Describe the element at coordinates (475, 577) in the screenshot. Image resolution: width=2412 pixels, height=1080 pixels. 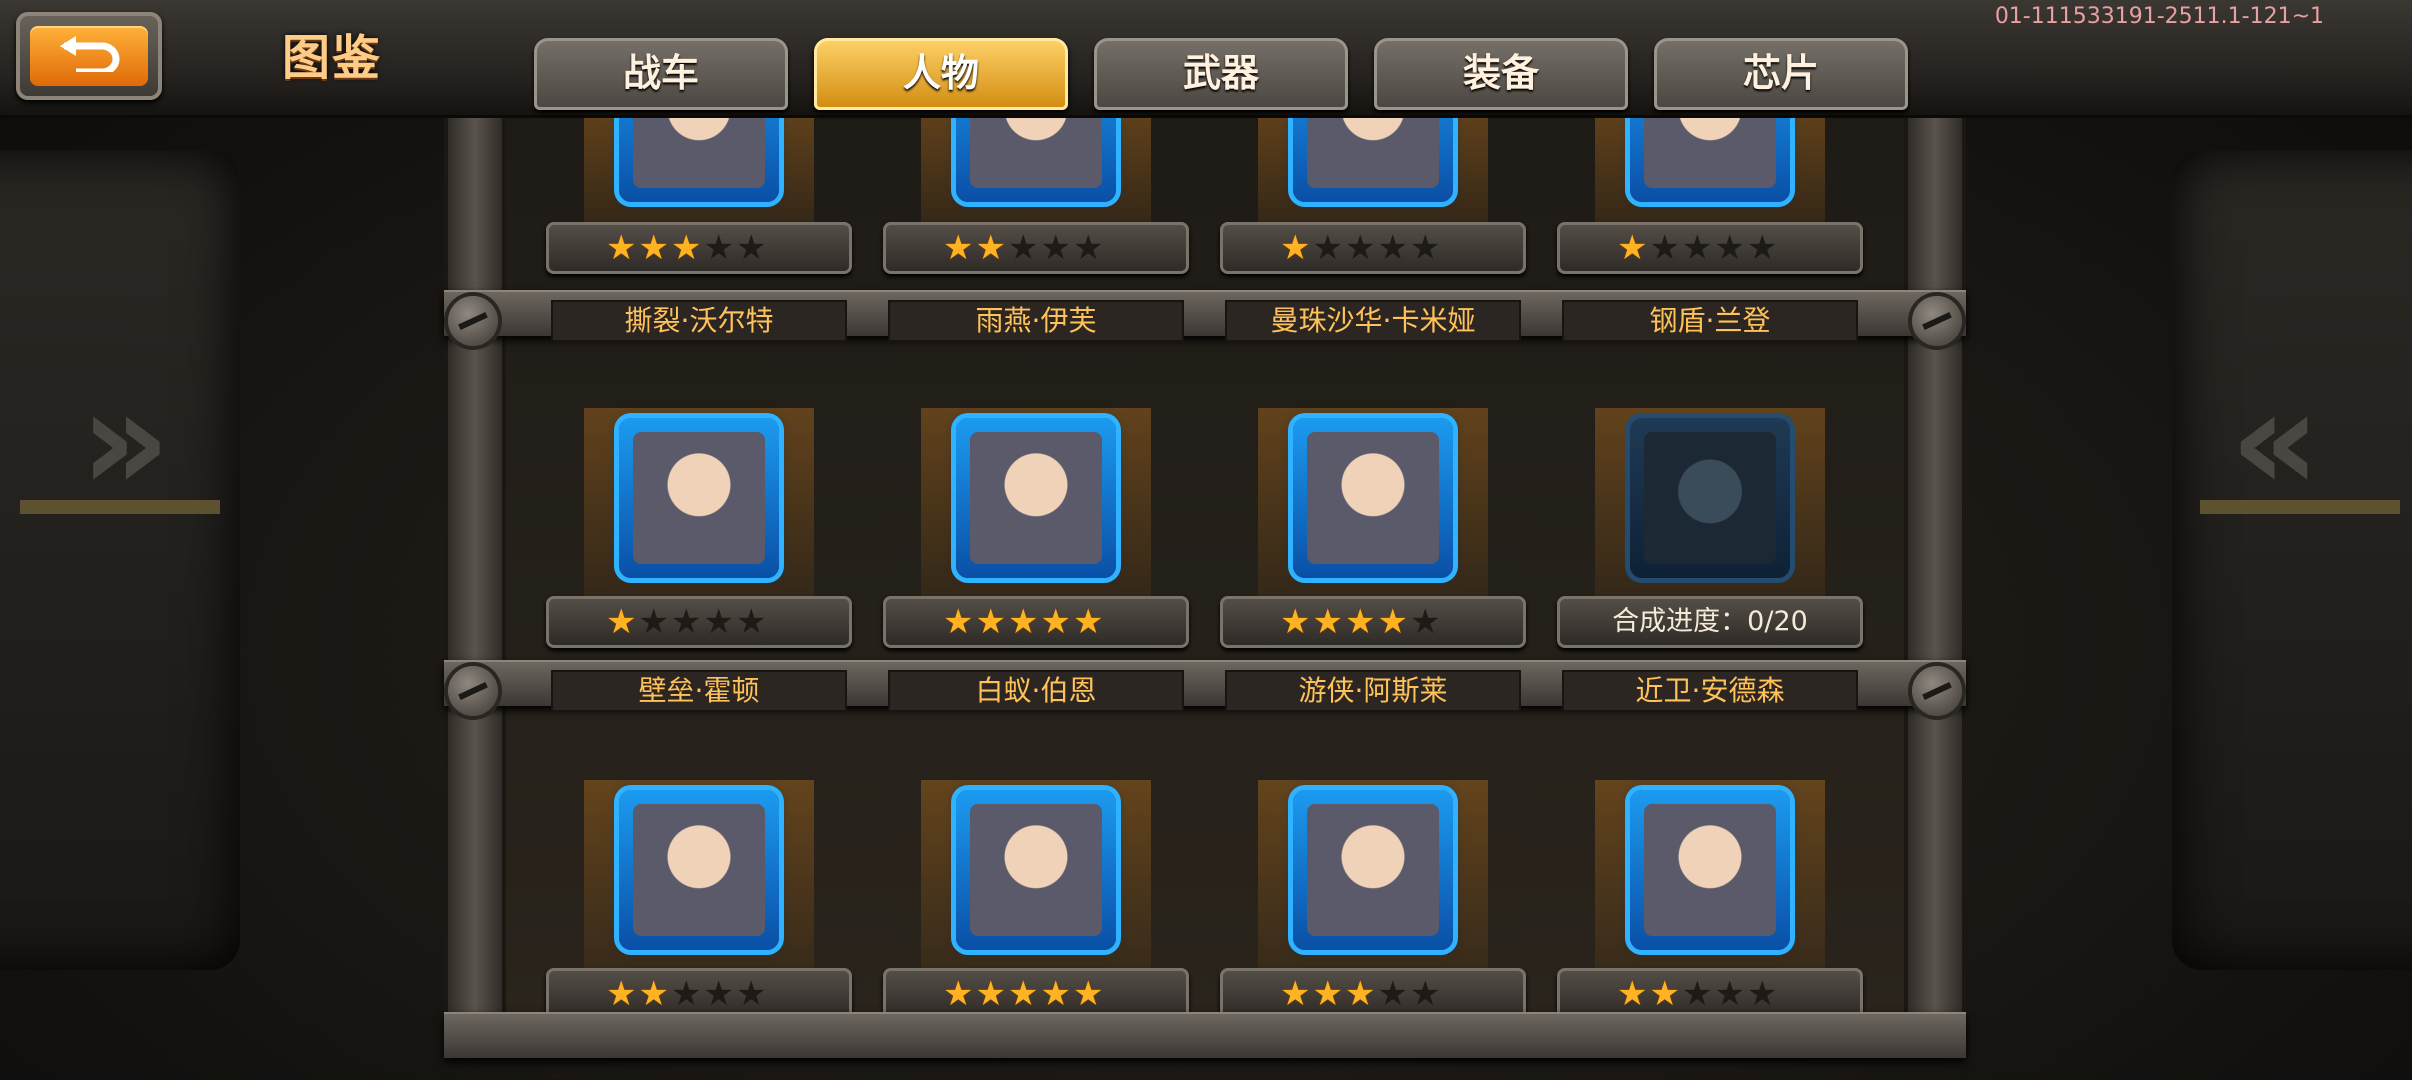
I see `shelf-pillar-left` at that location.